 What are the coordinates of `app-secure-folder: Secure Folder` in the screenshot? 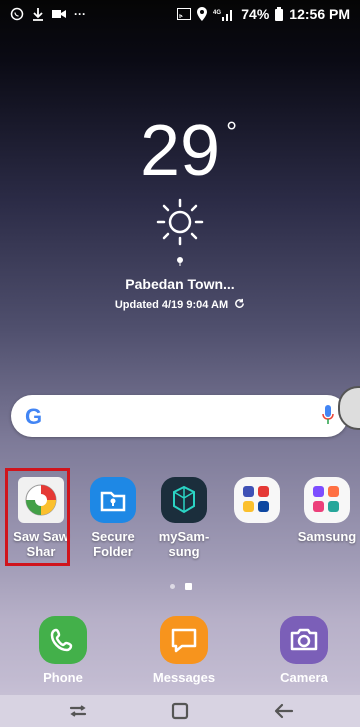 It's located at (113, 516).